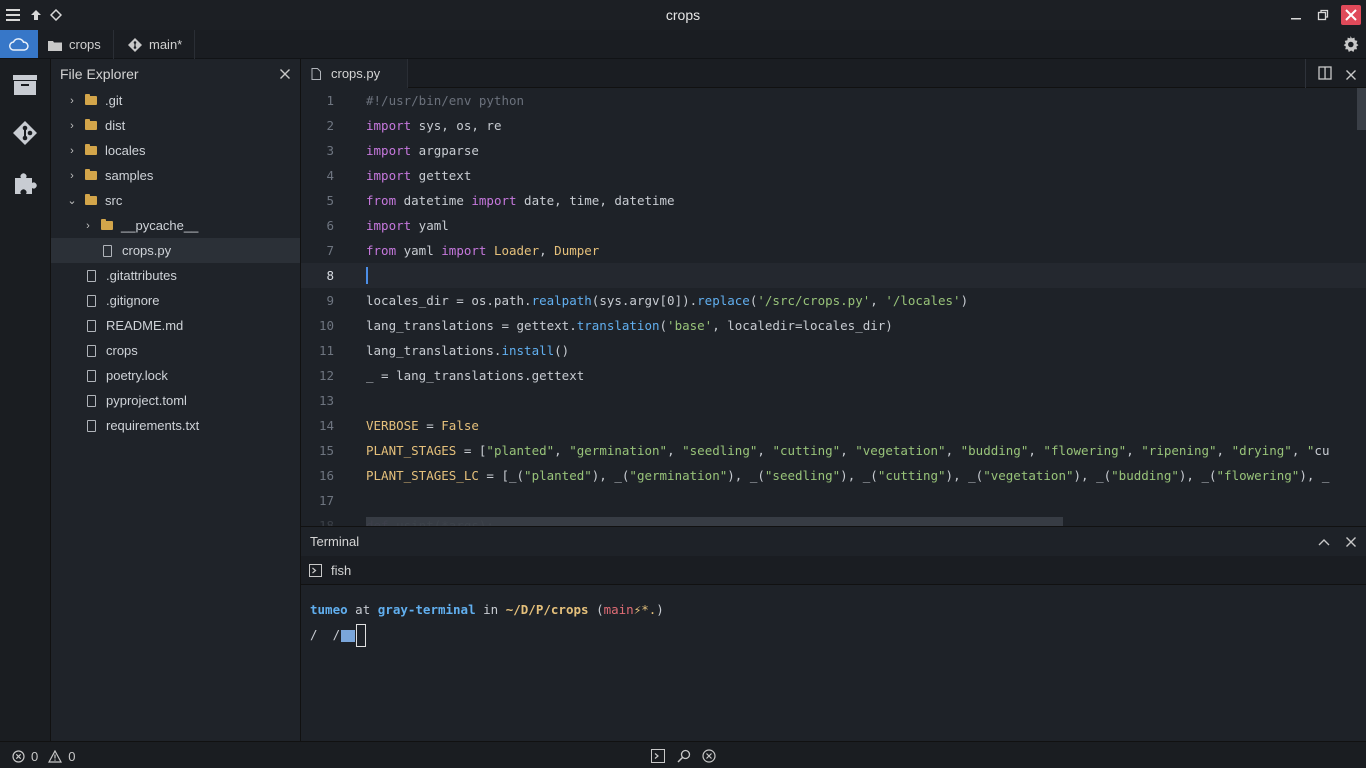 Image resolution: width=1366 pixels, height=768 pixels. I want to click on tree-file: pyproject.toml, so click(175, 400).